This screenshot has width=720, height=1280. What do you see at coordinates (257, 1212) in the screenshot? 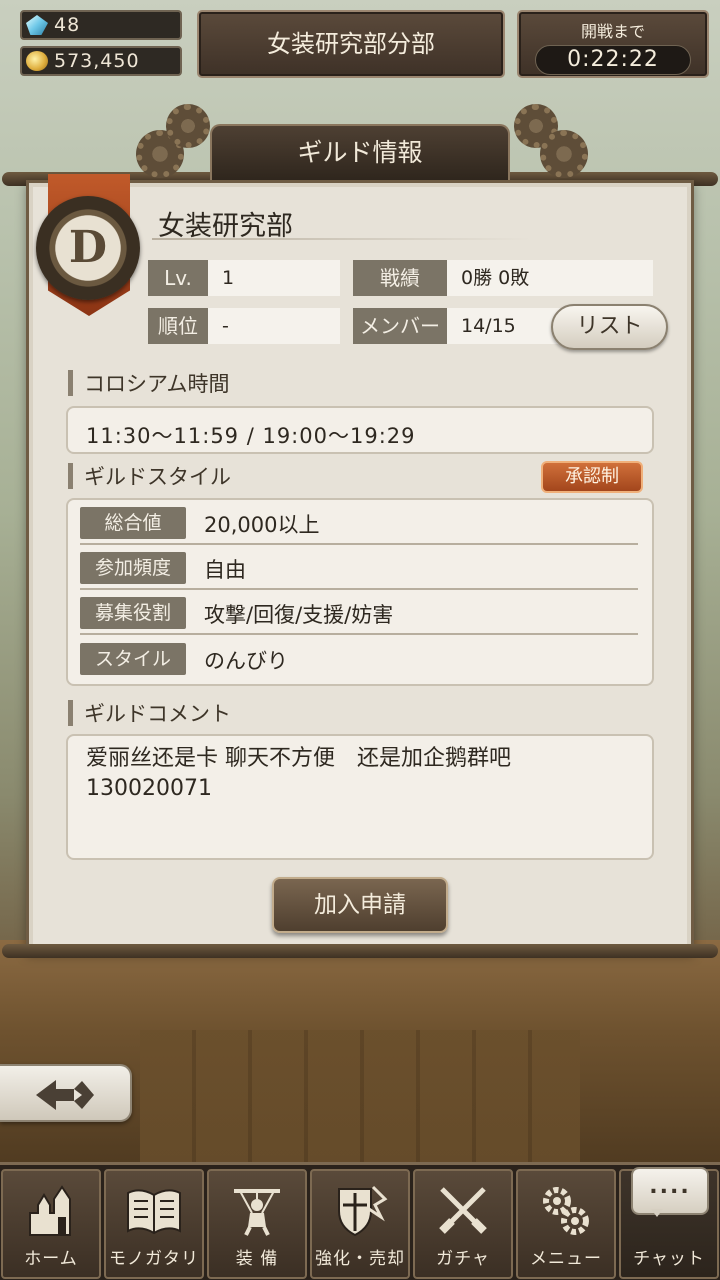
I see `puppet-icon` at bounding box center [257, 1212].